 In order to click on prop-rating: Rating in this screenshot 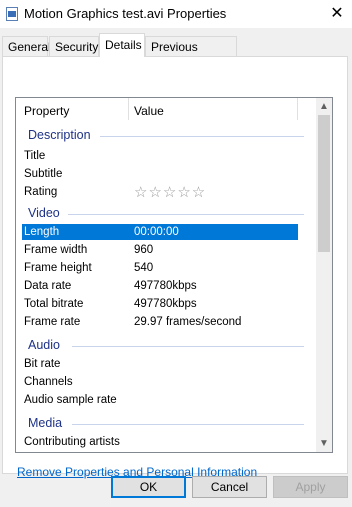, I will do `click(40, 192)`.